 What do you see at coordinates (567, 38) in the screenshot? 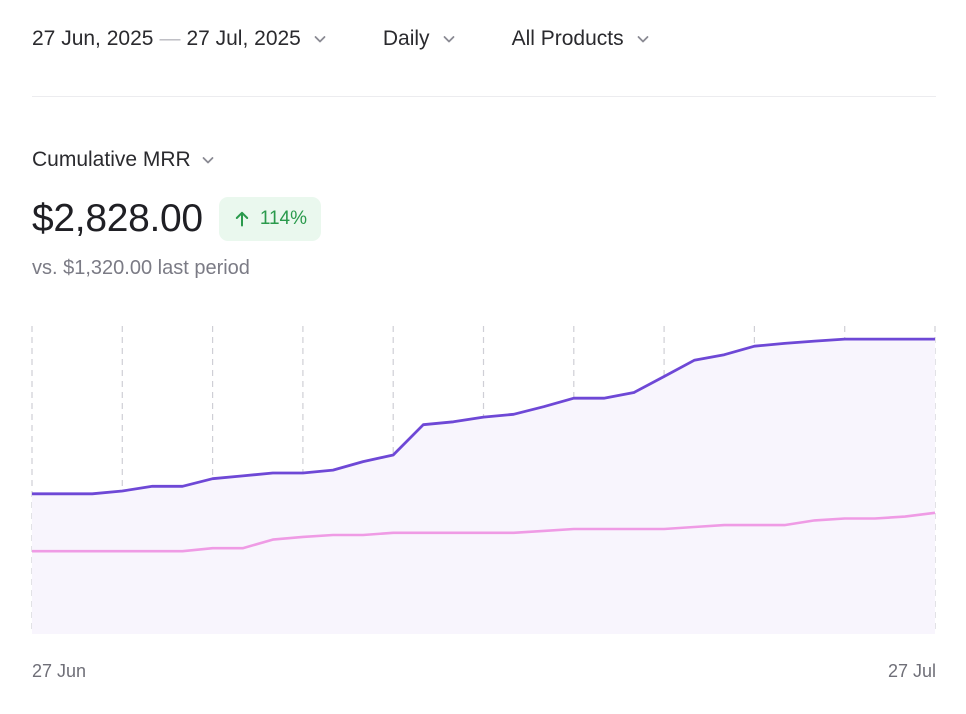
I see `product-label: All Products` at bounding box center [567, 38].